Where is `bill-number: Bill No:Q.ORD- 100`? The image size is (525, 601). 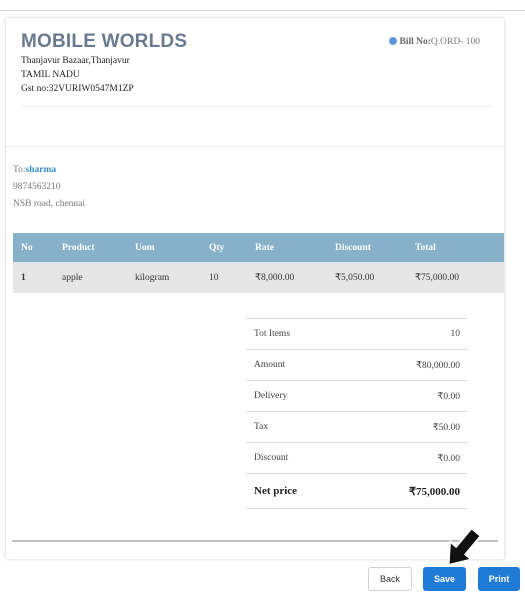
bill-number: Bill No:Q.ORD- 100 is located at coordinates (434, 42).